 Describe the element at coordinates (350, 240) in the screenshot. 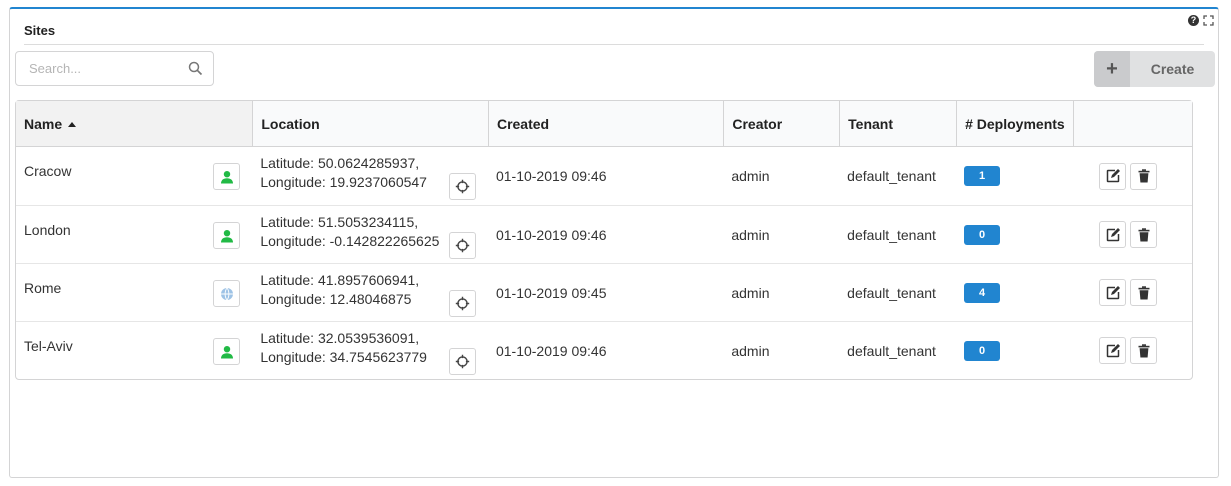

I see `longitude-text: Longitude: -0.142822265625` at that location.